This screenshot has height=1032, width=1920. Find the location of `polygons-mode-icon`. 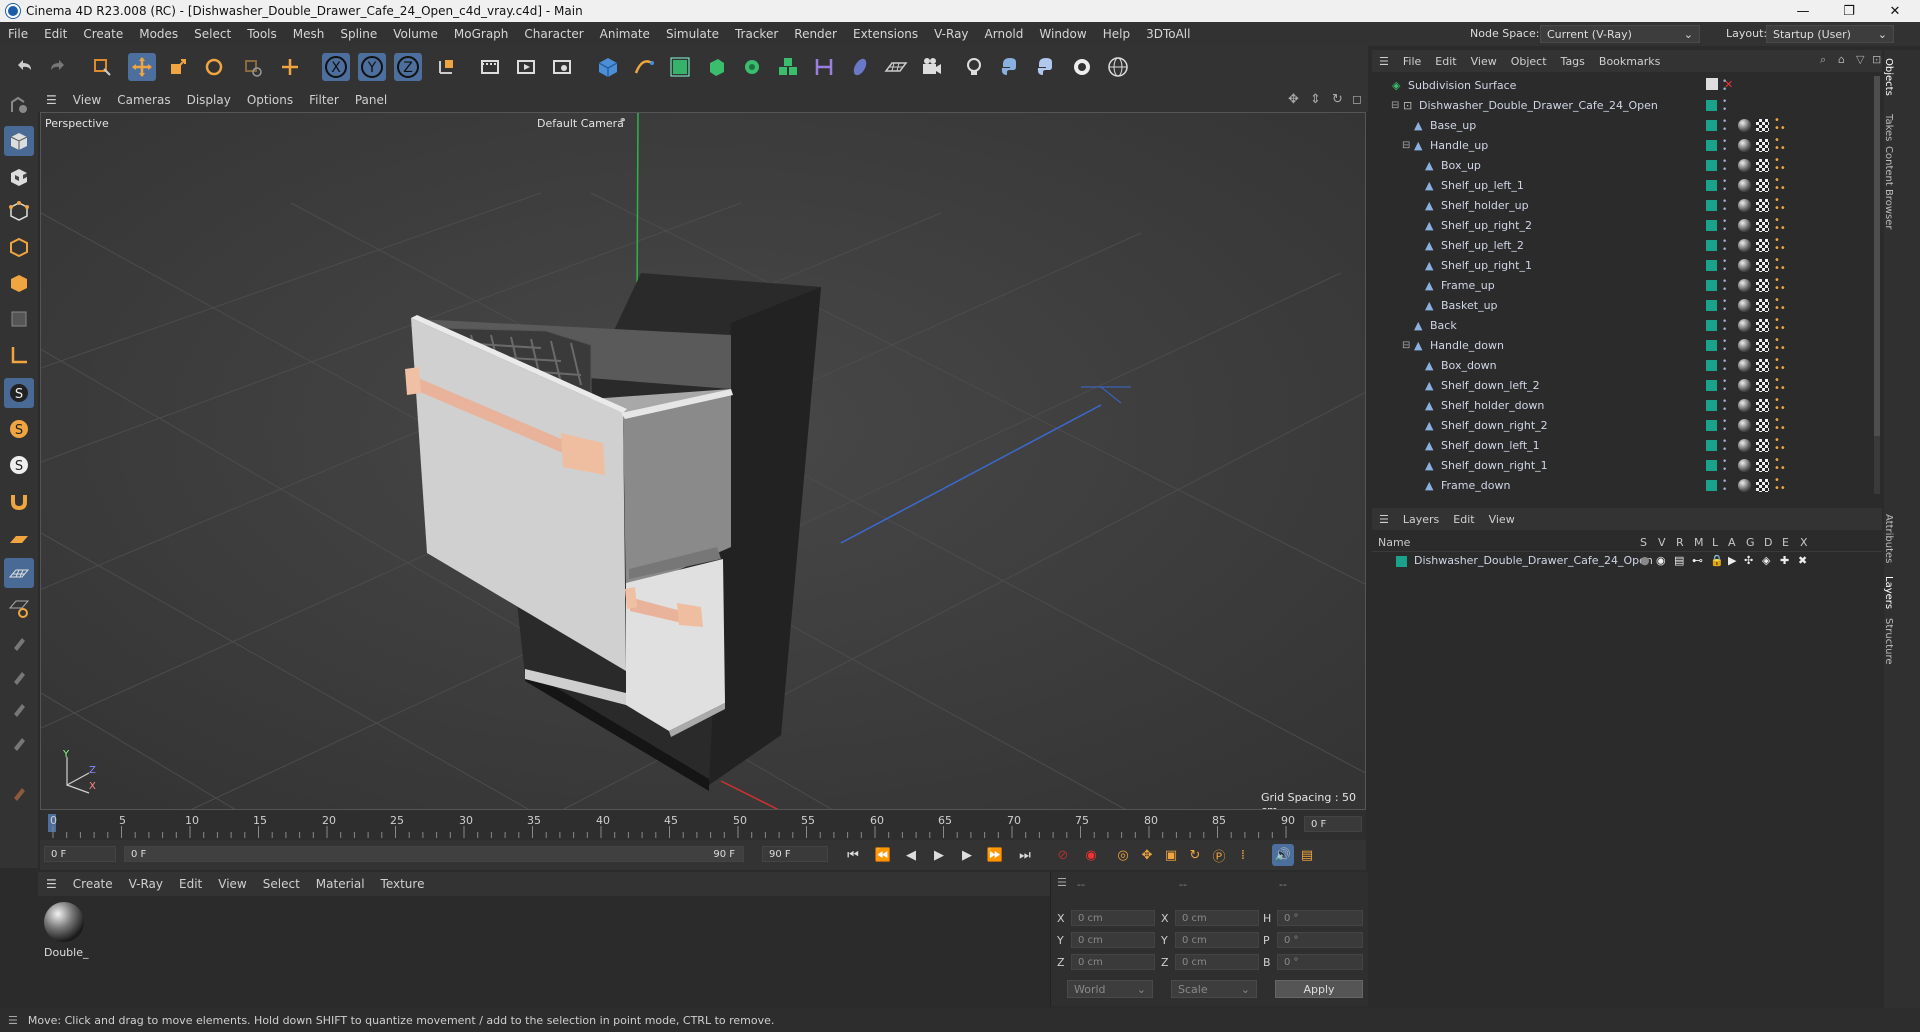

polygons-mode-icon is located at coordinates (19, 283).